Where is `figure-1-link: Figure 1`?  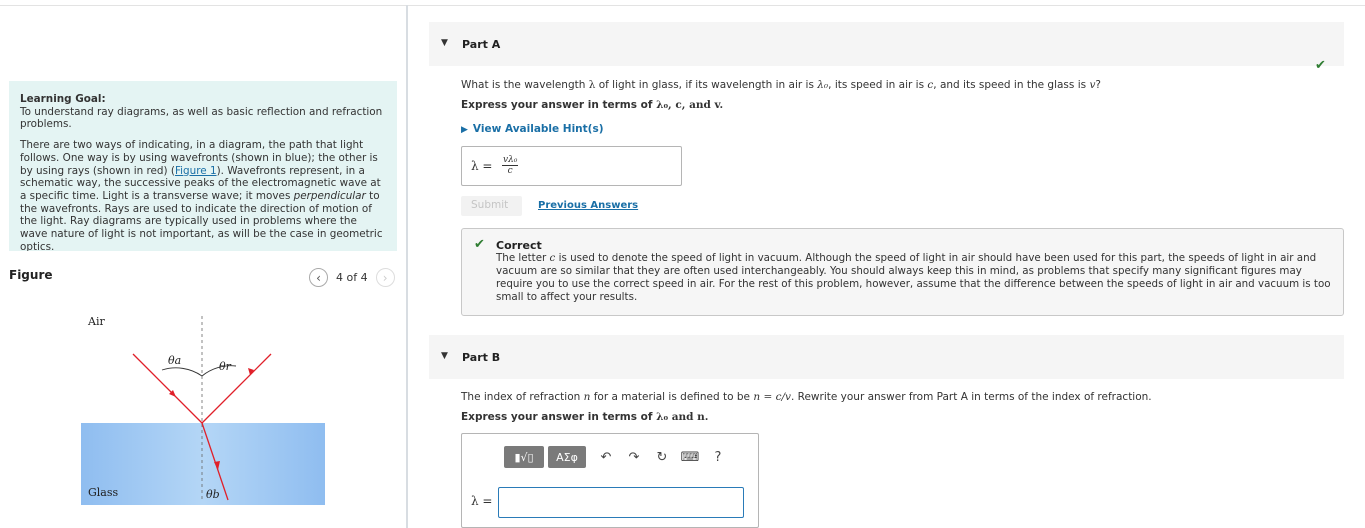
figure-1-link: Figure 1 is located at coordinates (196, 171).